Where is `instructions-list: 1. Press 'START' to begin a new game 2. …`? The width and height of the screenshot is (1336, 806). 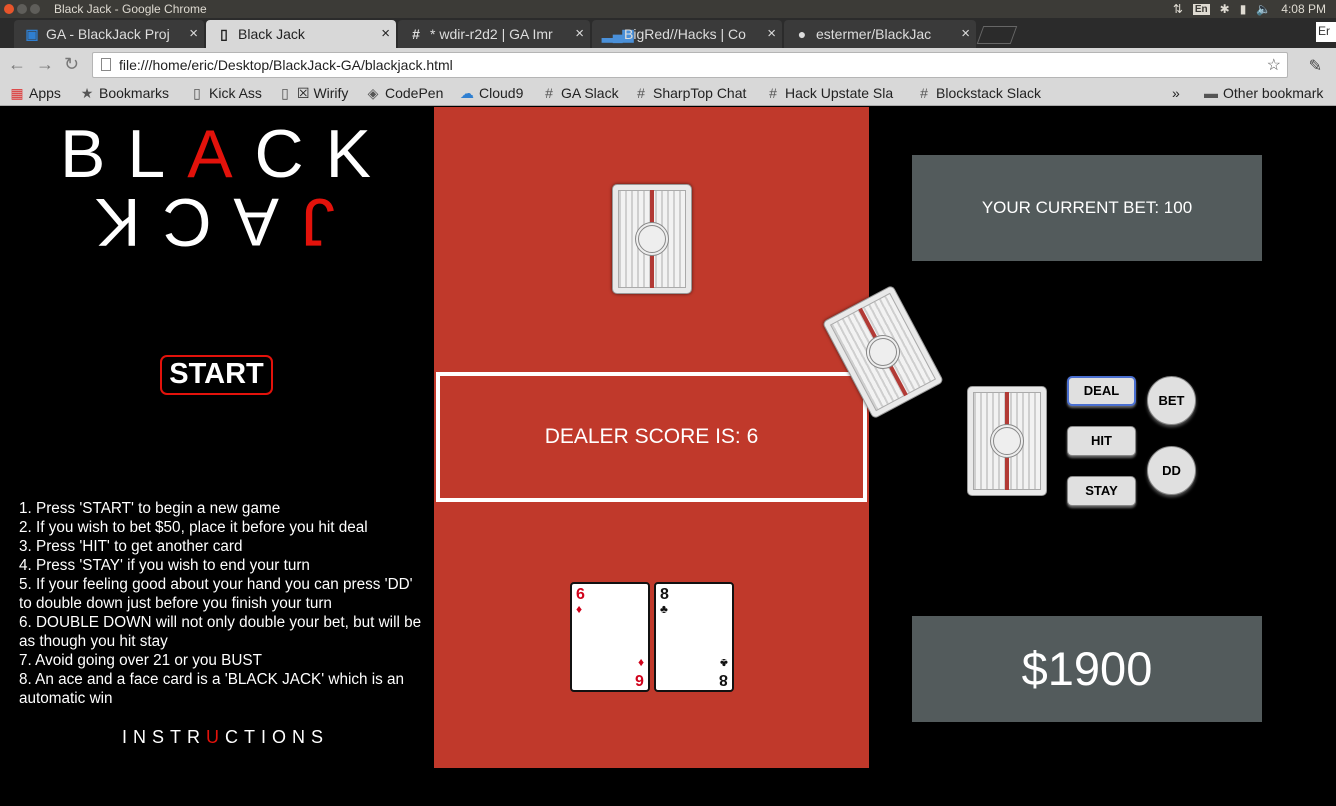 instructions-list: 1. Press 'START' to begin a new game 2. … is located at coordinates (224, 603).